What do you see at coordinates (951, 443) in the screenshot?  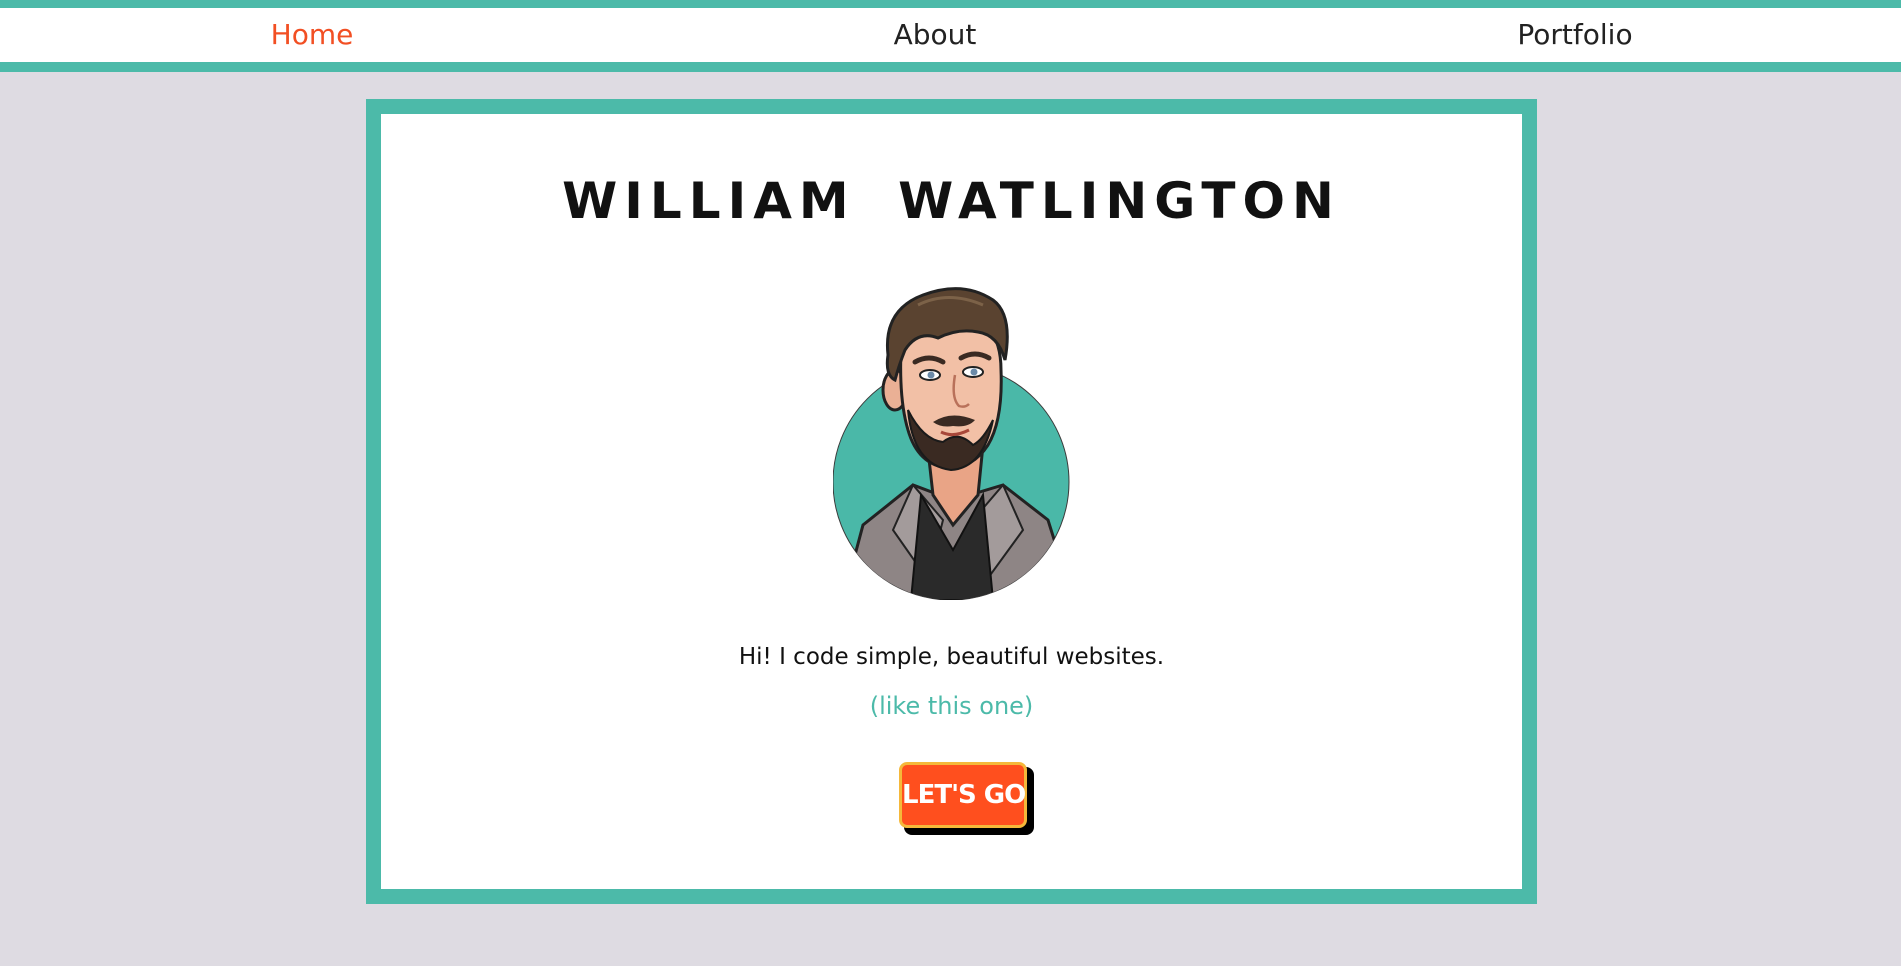 I see `avatar` at bounding box center [951, 443].